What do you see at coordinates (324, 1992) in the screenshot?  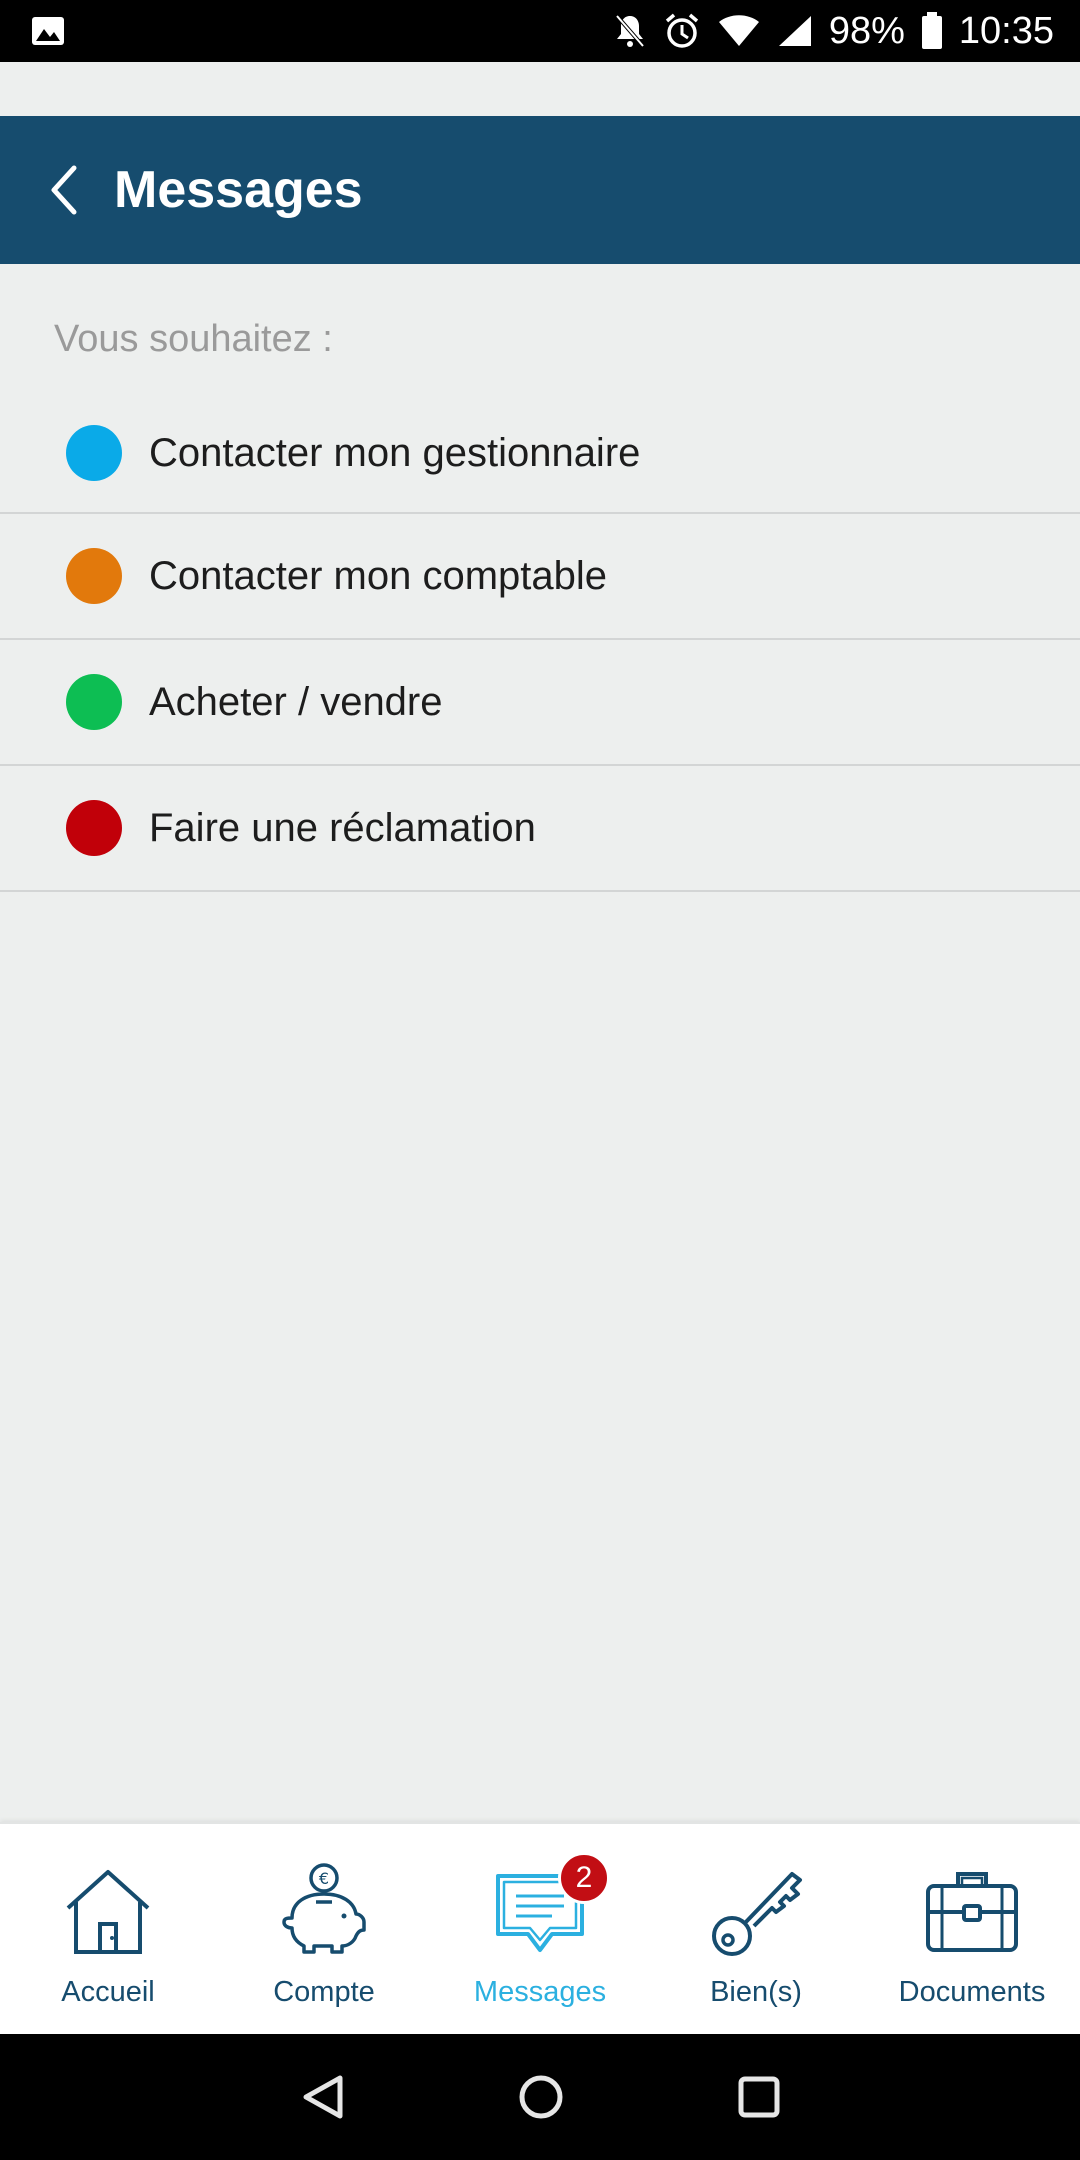 I see `nav-label: Compte` at bounding box center [324, 1992].